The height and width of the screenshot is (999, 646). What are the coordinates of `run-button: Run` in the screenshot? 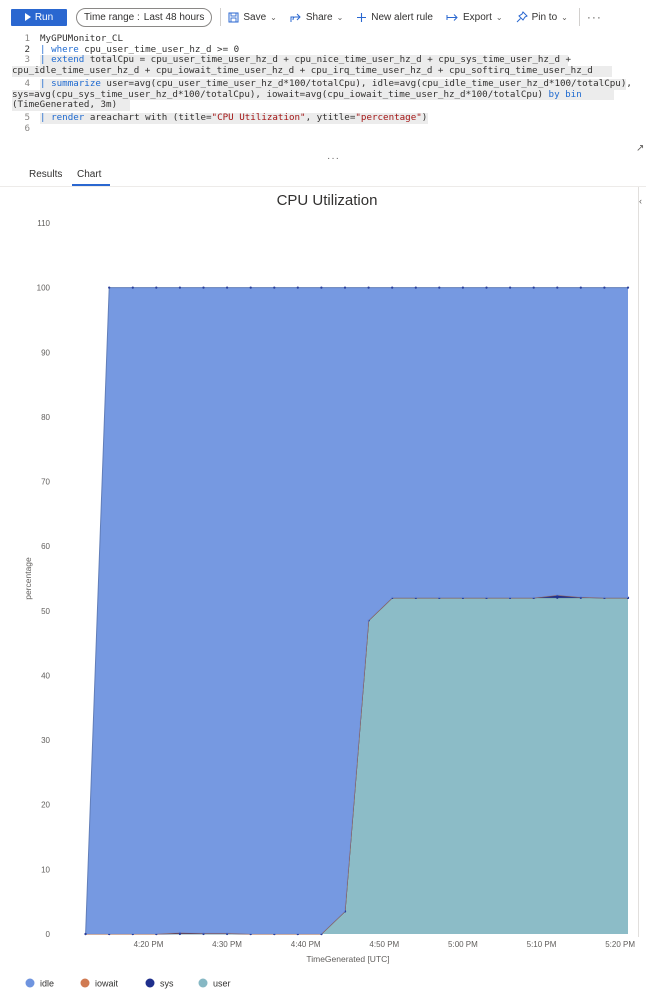 It's located at (39, 17).